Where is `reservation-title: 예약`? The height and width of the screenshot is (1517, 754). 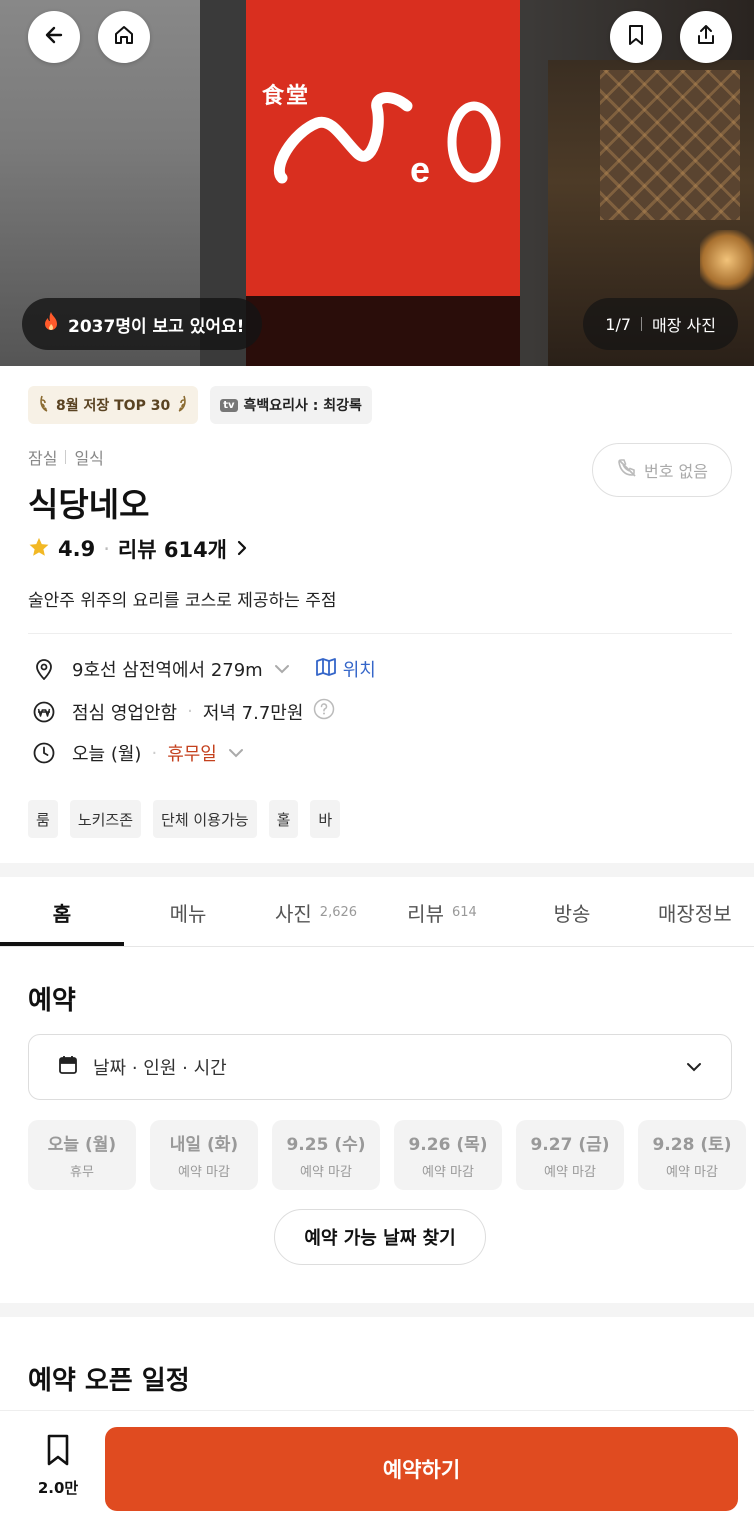
reservation-title: 예약 is located at coordinates (52, 1001).